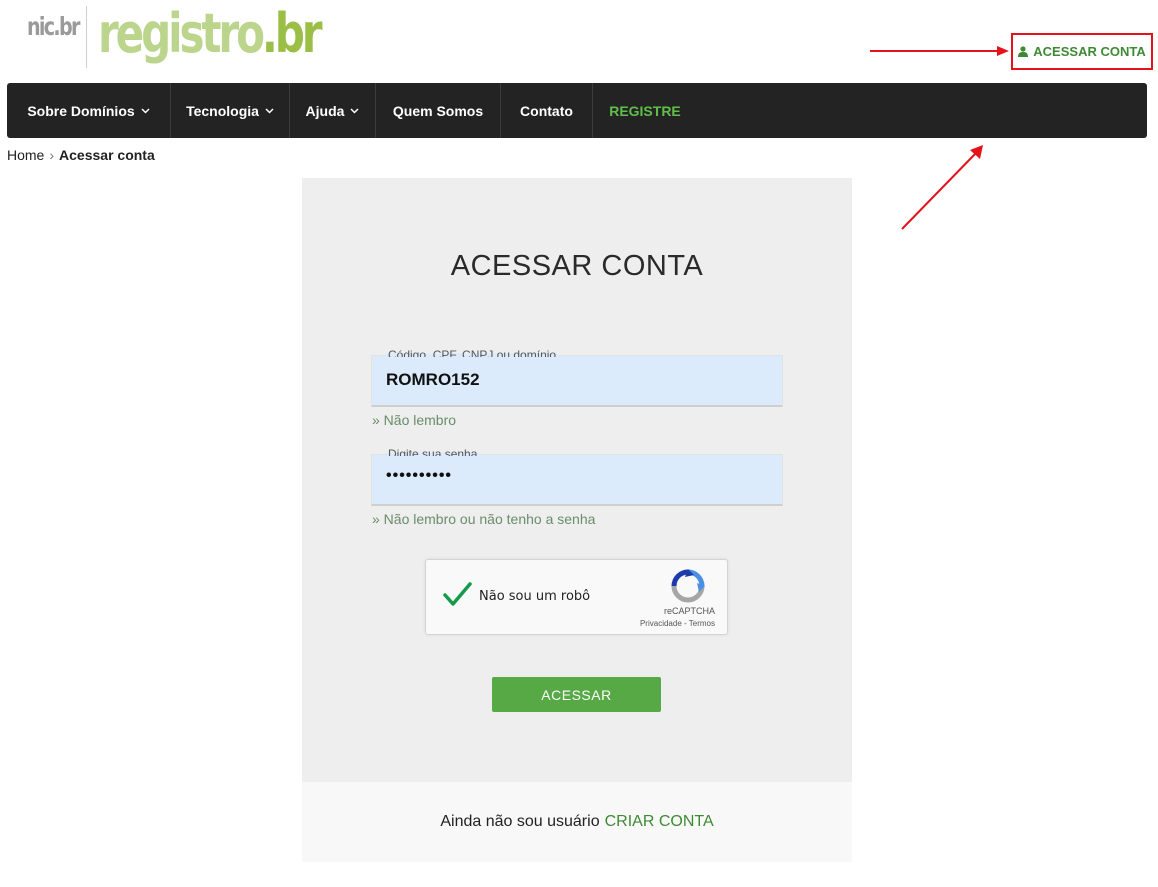 This screenshot has height=887, width=1158. I want to click on nav-tecnologia: Tecnologia, so click(230, 110).